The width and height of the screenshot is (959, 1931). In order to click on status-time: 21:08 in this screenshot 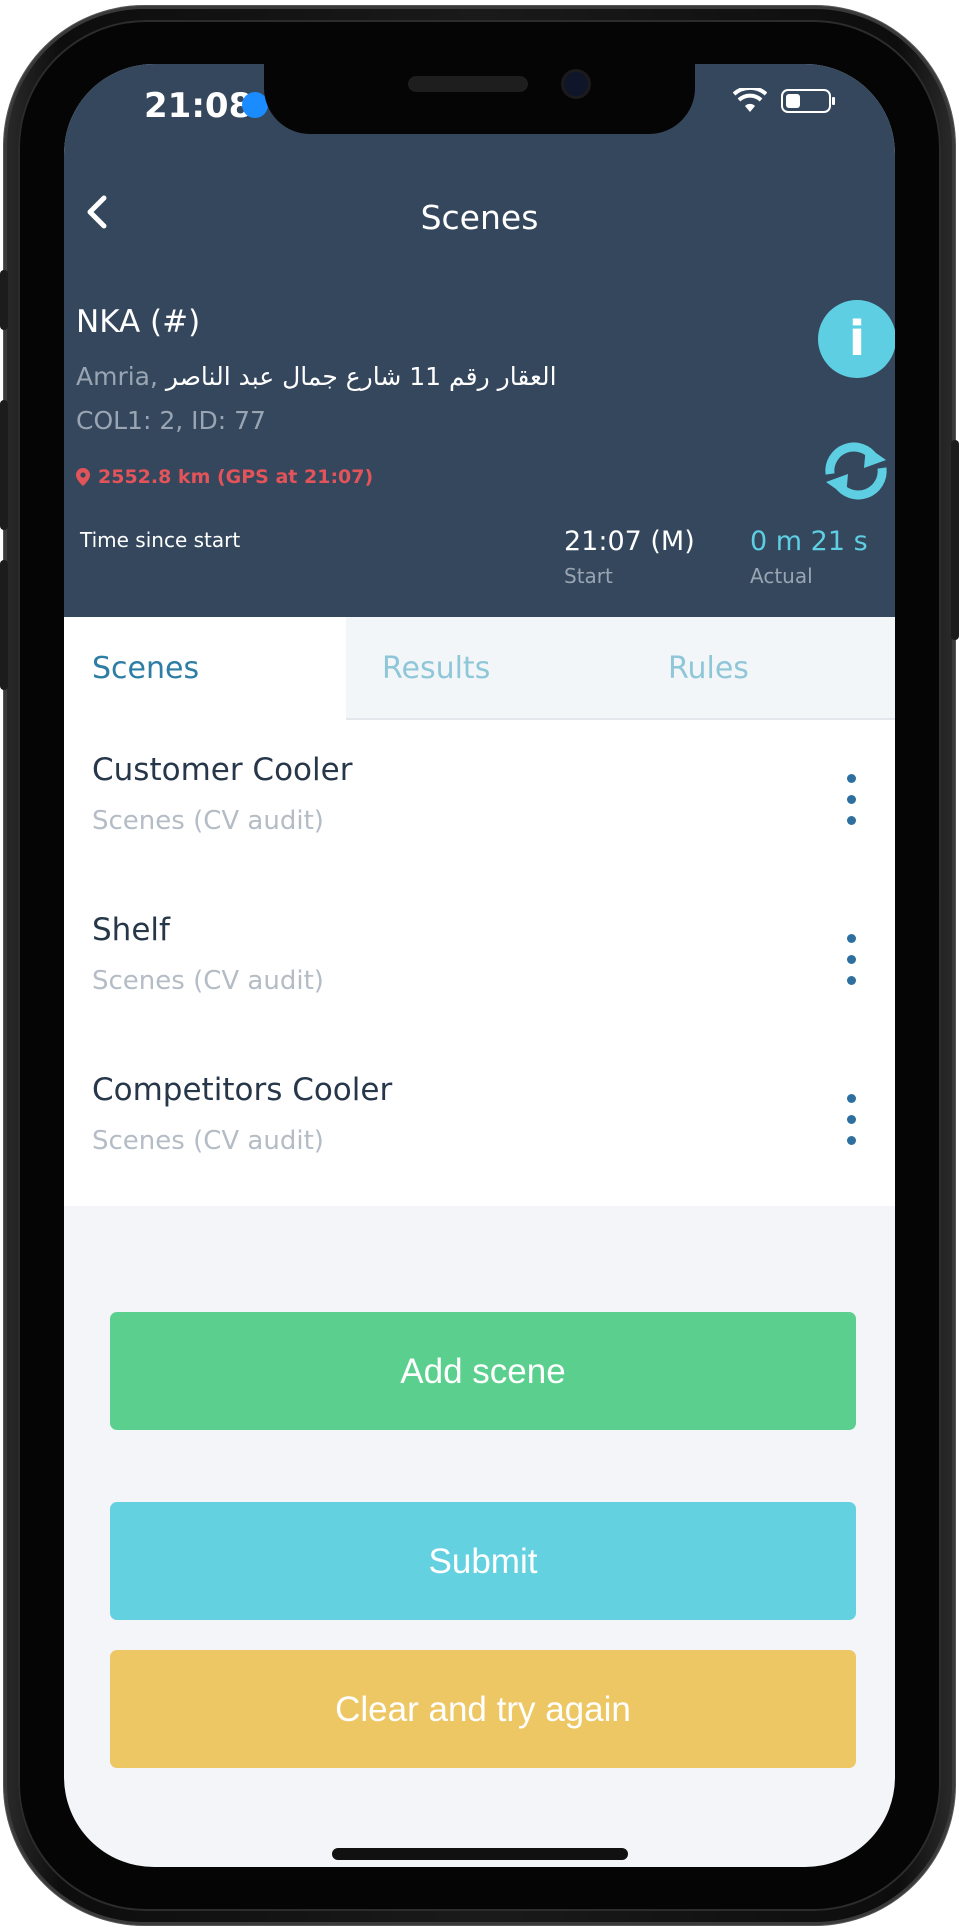, I will do `click(198, 106)`.